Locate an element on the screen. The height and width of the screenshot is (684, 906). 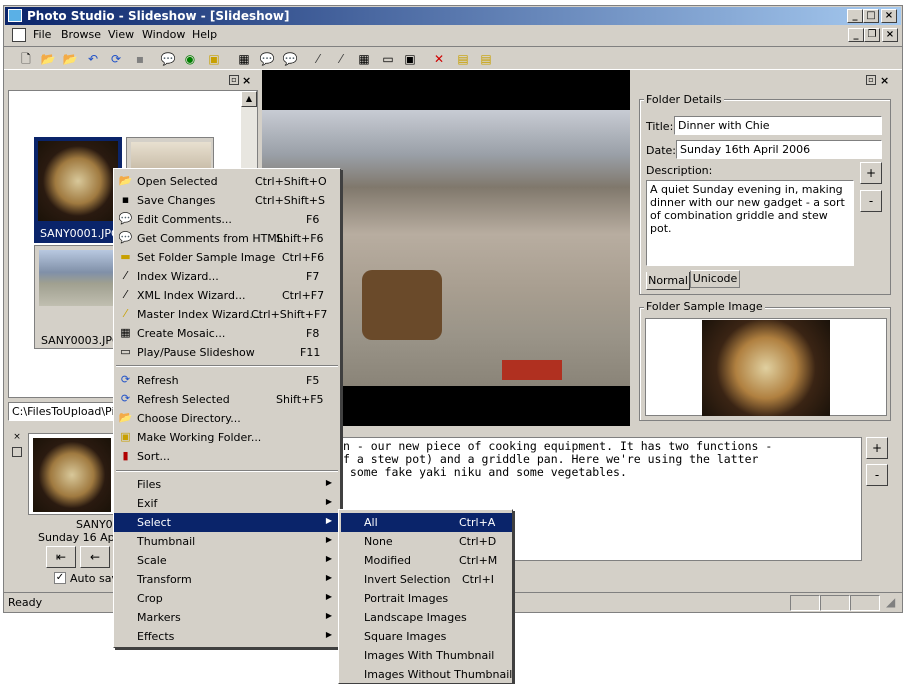
menu-item-save-changes: ▪ Save Changes Ctrl+Shift+S is located at coordinates (227, 200).